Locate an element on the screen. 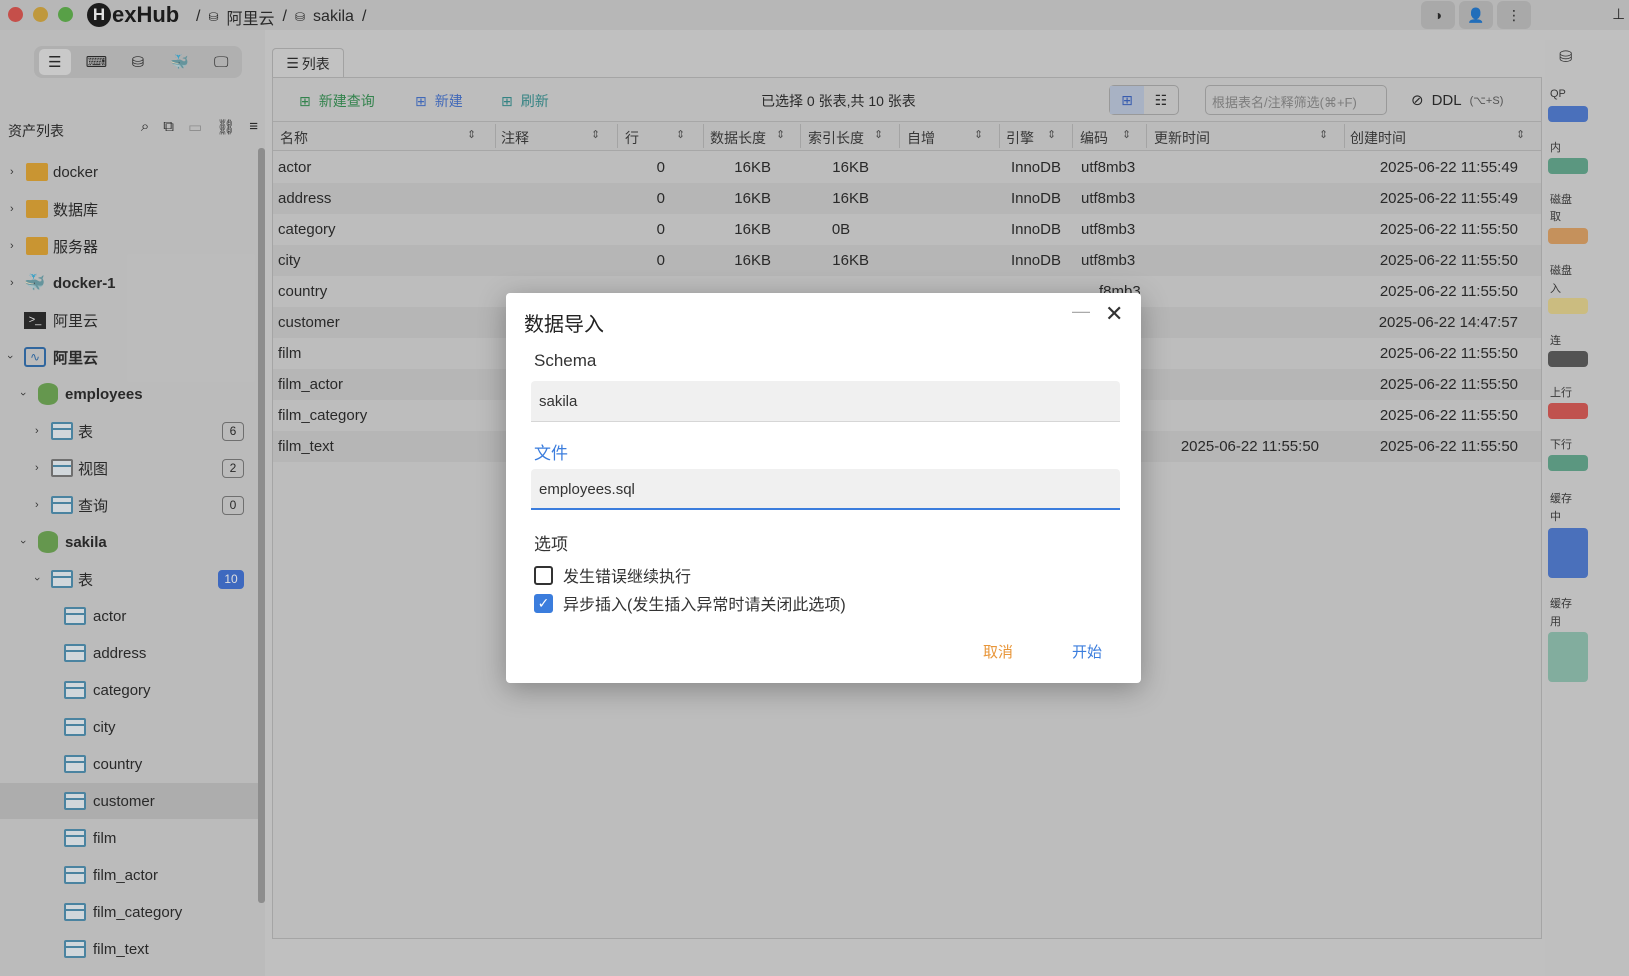 The width and height of the screenshot is (1629, 976). async-insert-option: ✓ 异步插入(发生插入异常时请关闭此选项) is located at coordinates (690, 603).